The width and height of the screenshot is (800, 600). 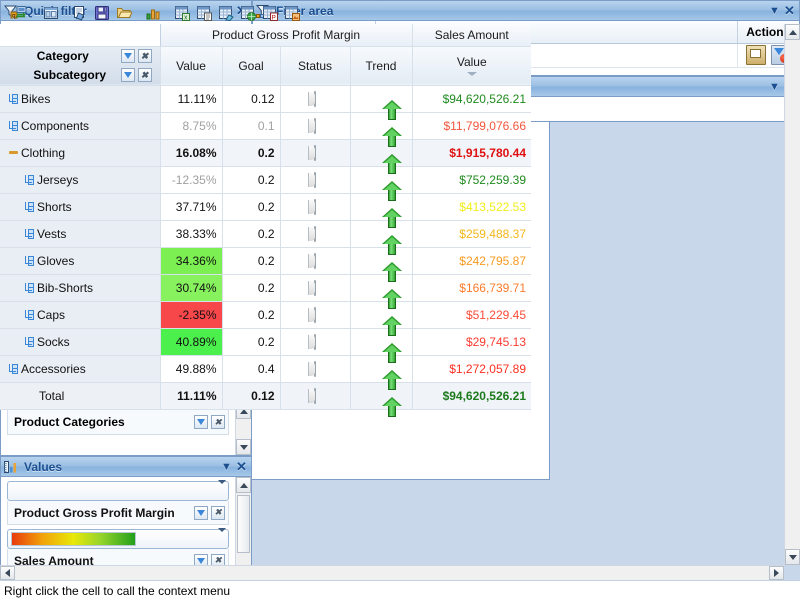 What do you see at coordinates (80, 126) in the screenshot?
I see `row-header-cell: Components` at bounding box center [80, 126].